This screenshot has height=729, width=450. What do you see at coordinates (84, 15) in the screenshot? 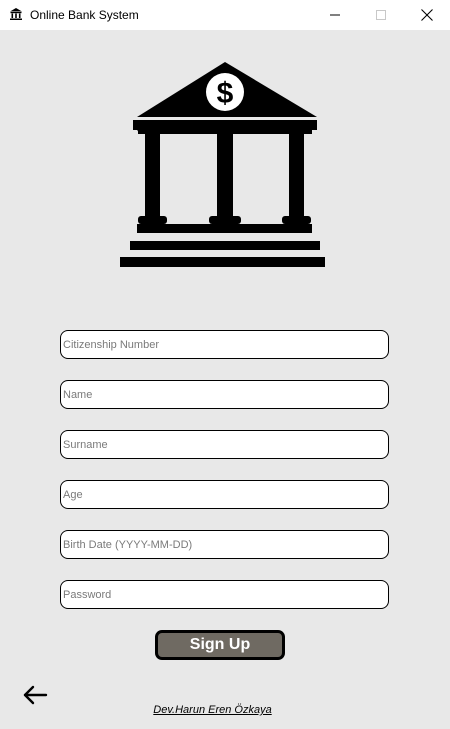
I see `window-title: Online Bank System` at bounding box center [84, 15].